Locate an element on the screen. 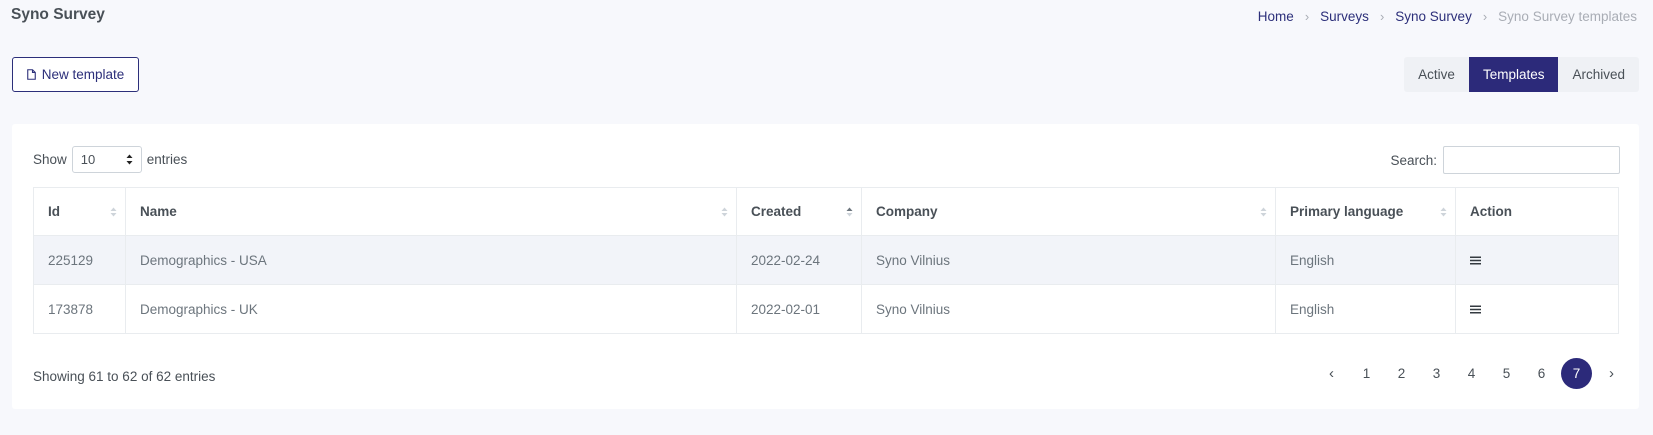 The height and width of the screenshot is (435, 1653). column-header-created: Created is located at coordinates (799, 211).